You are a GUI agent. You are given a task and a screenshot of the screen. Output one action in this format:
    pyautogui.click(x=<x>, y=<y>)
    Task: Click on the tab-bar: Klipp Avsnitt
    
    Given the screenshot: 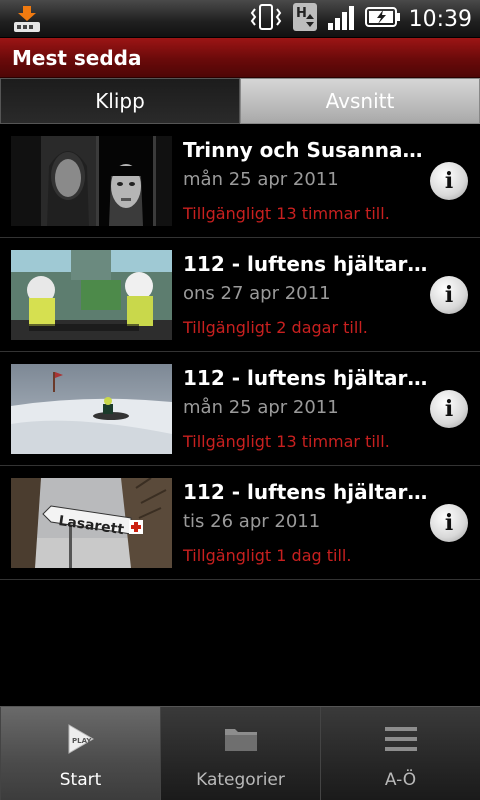 What is the action you would take?
    pyautogui.click(x=240, y=101)
    